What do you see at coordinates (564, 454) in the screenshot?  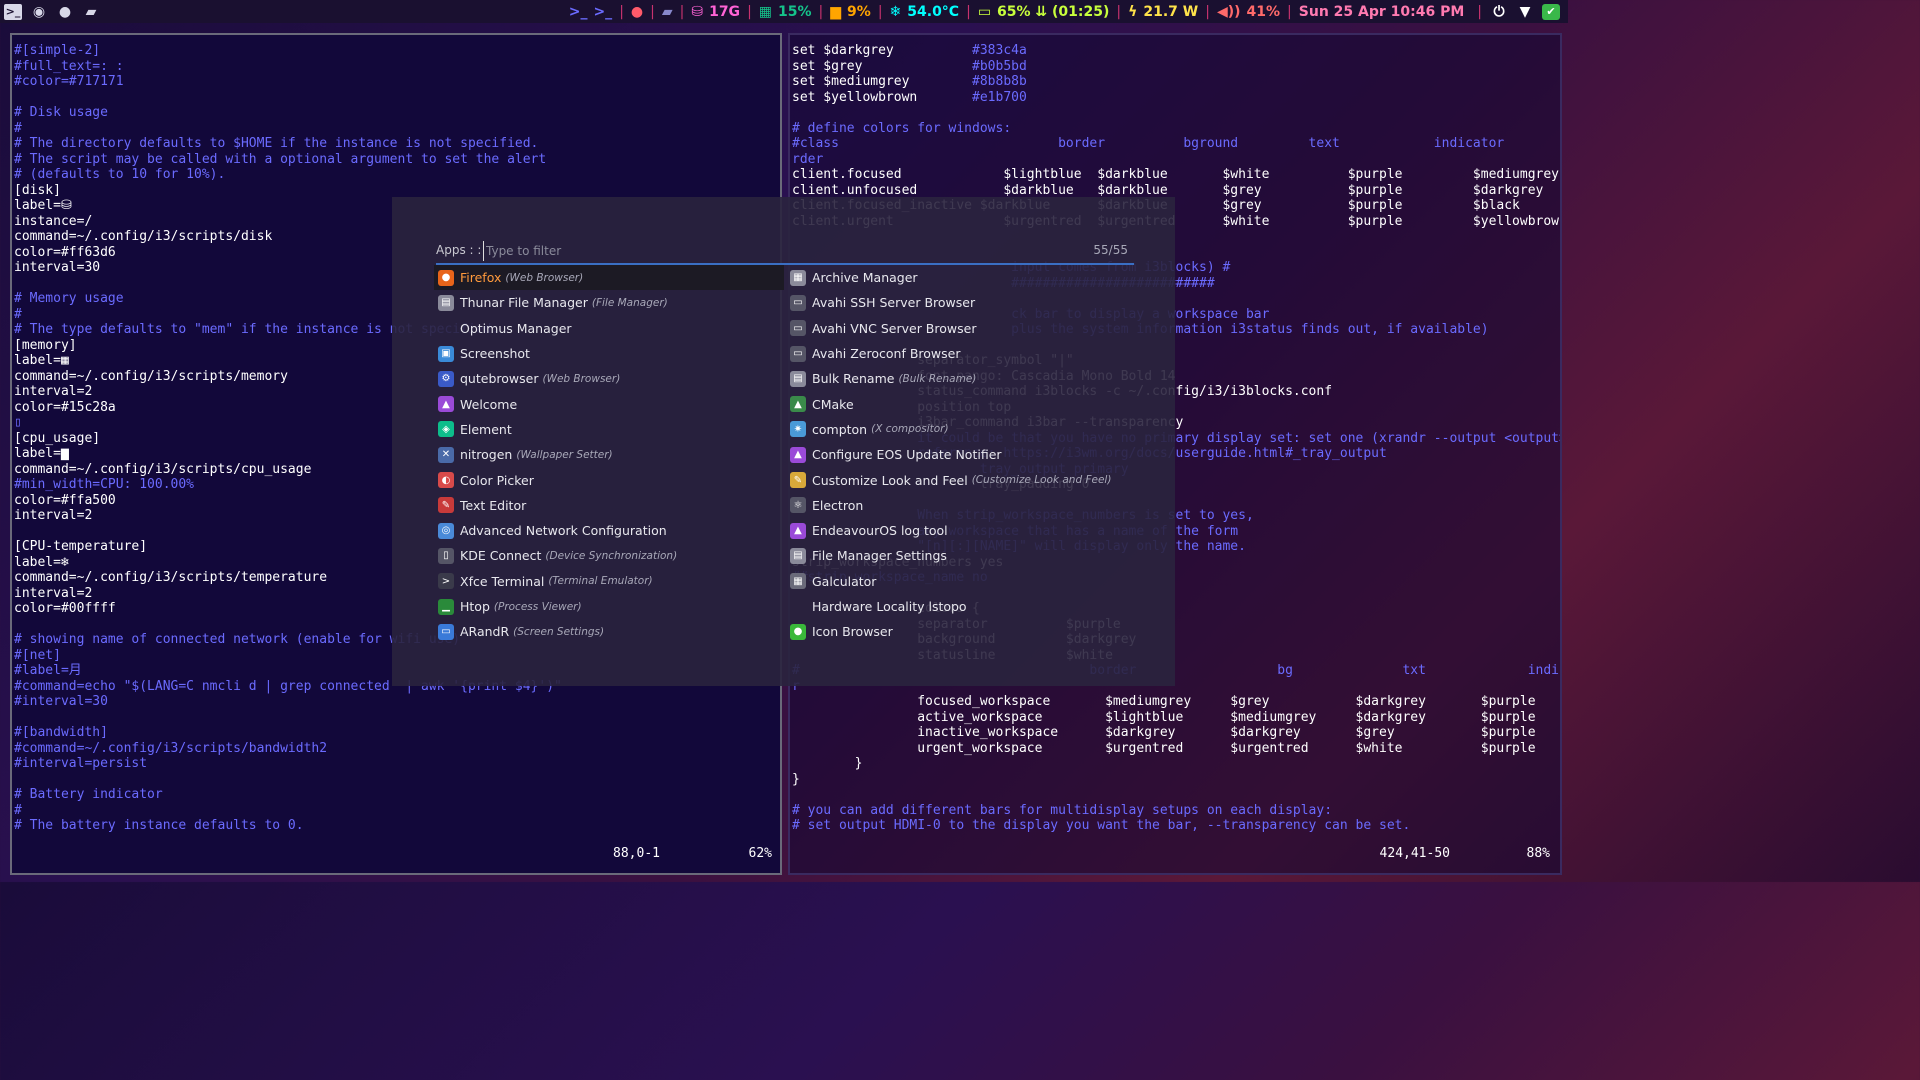 I see `app-description: (Wallpaper Setter)` at bounding box center [564, 454].